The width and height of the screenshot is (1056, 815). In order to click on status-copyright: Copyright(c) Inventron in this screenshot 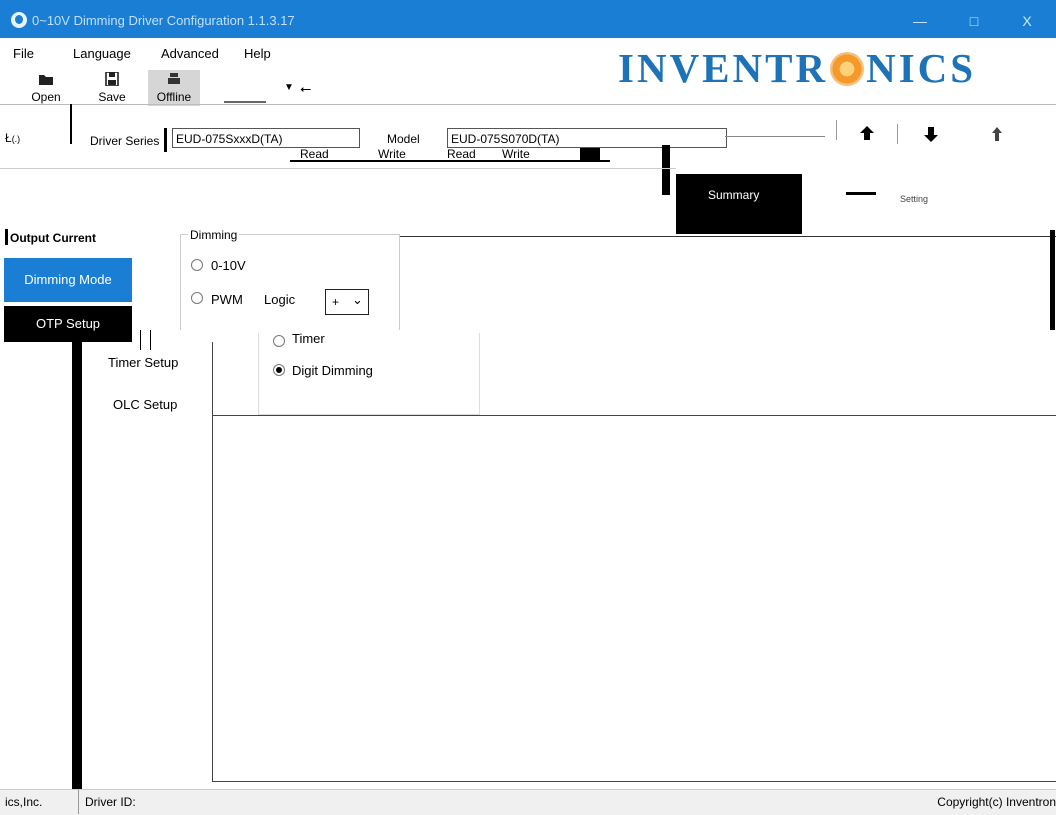, I will do `click(996, 802)`.